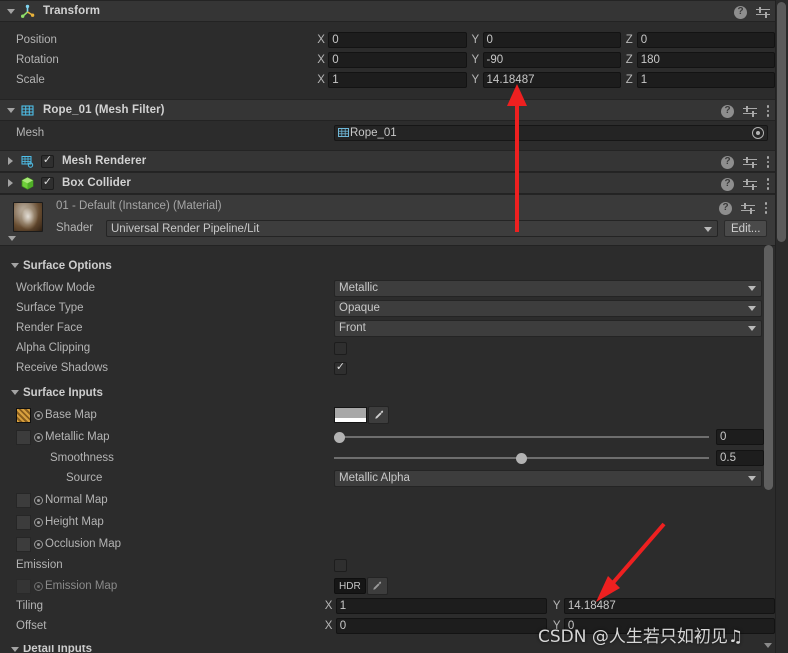 This screenshot has width=788, height=653. What do you see at coordinates (705, 80) in the screenshot?
I see `scale-z-input: 1` at bounding box center [705, 80].